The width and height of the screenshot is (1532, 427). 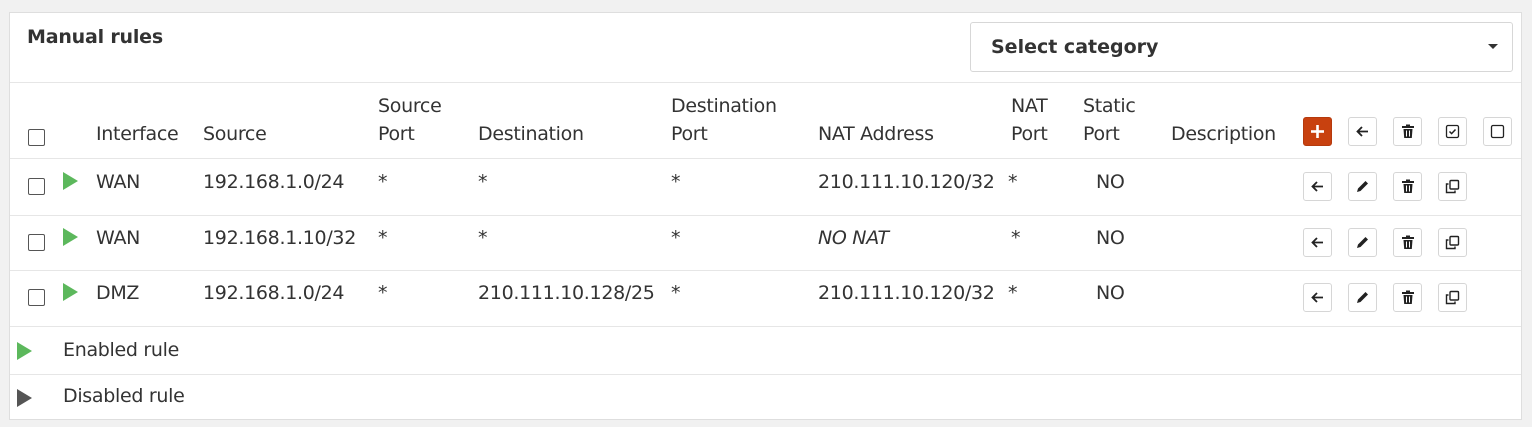 I want to click on header-interface: Interface, so click(x=137, y=134).